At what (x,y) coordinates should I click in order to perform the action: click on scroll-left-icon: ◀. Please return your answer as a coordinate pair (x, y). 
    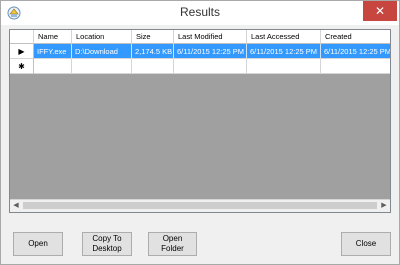
    Looking at the image, I should click on (16, 206).